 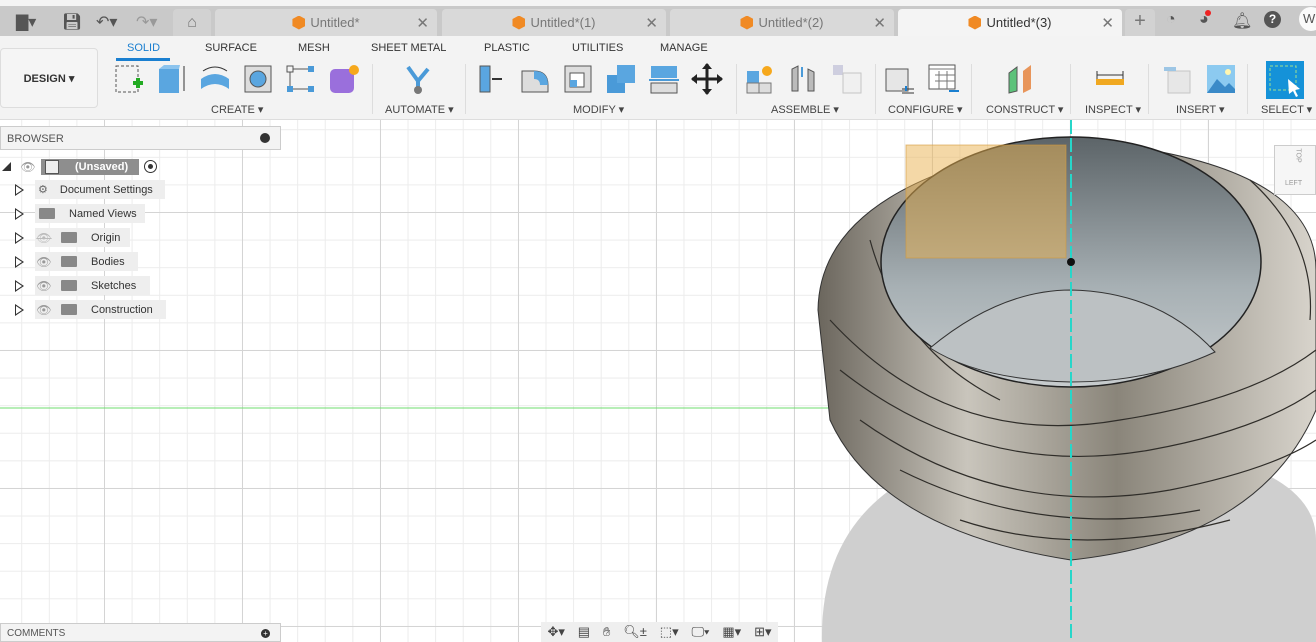 What do you see at coordinates (143, 48) in the screenshot?
I see `tab-solid: SOLID` at bounding box center [143, 48].